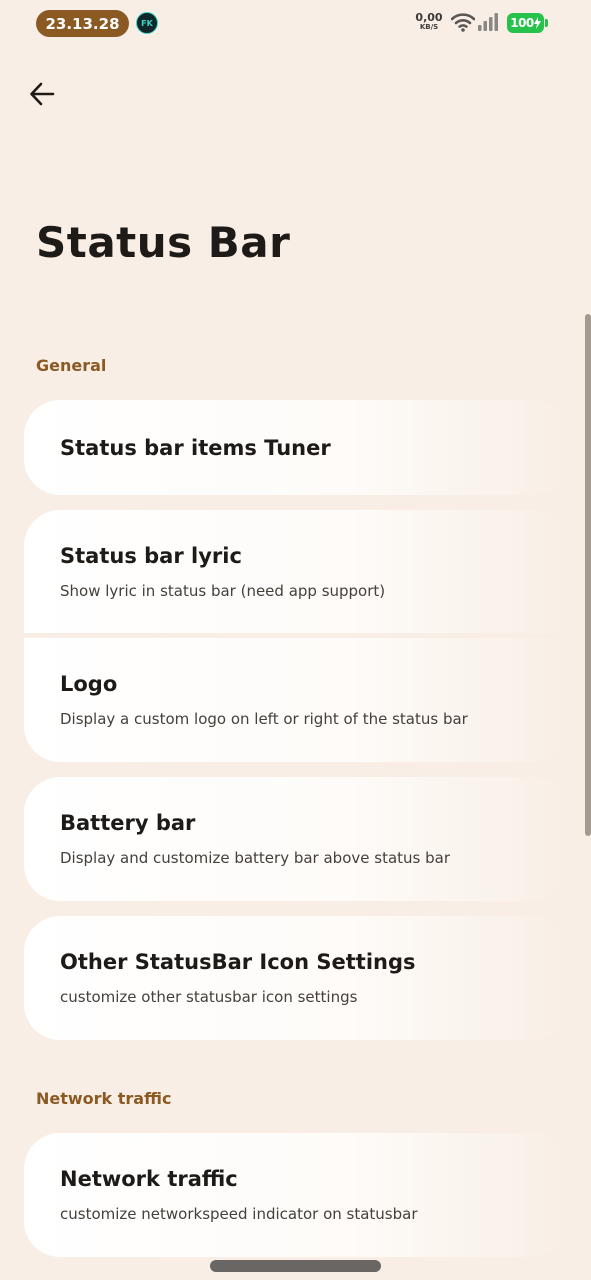 This screenshot has width=591, height=1280. What do you see at coordinates (463, 22) in the screenshot?
I see `wifi-icon` at bounding box center [463, 22].